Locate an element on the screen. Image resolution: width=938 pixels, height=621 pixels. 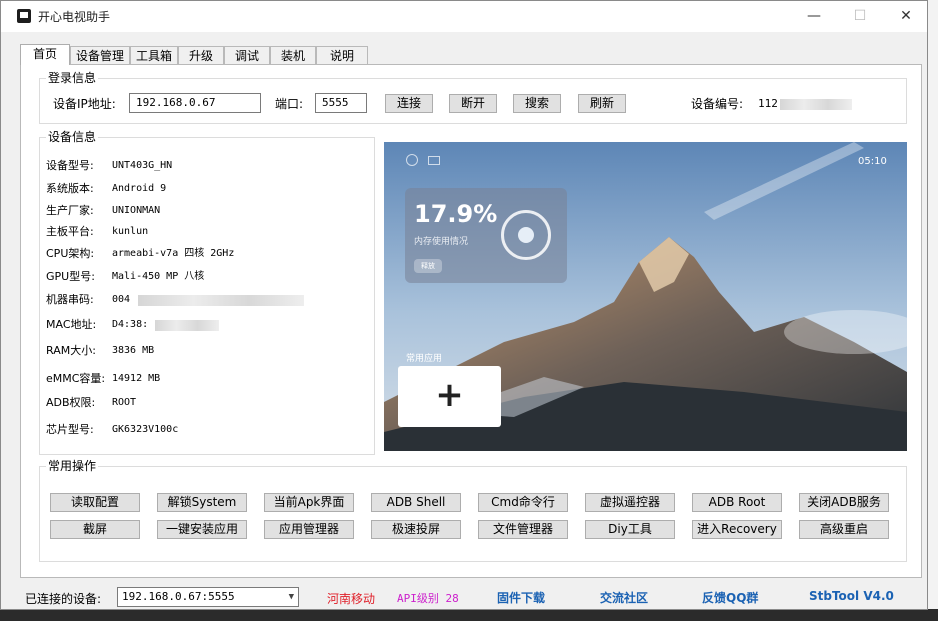
port-input: 5555 is located at coordinates (341, 103).